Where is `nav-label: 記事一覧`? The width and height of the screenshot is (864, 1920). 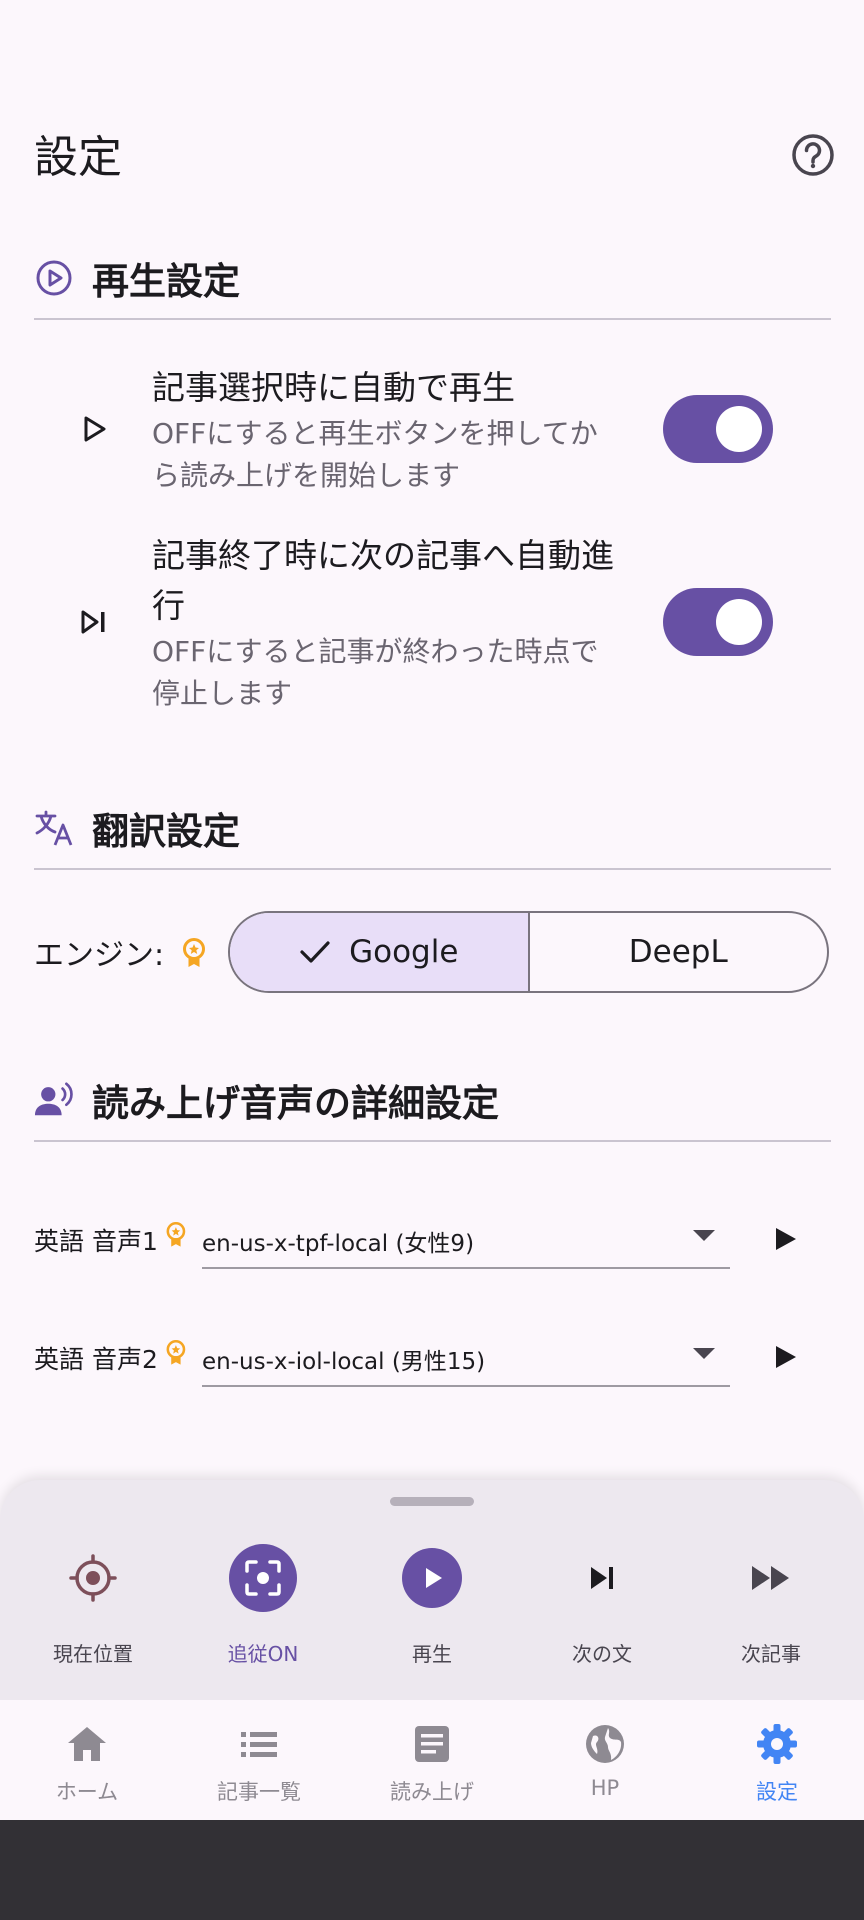
nav-label: 記事一覧 is located at coordinates (259, 1792).